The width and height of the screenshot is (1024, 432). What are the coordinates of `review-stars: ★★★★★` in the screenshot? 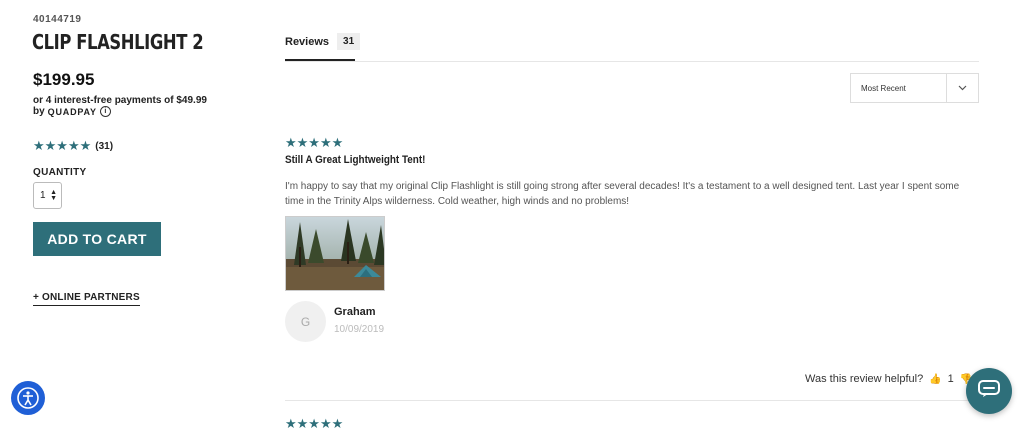 It's located at (314, 142).